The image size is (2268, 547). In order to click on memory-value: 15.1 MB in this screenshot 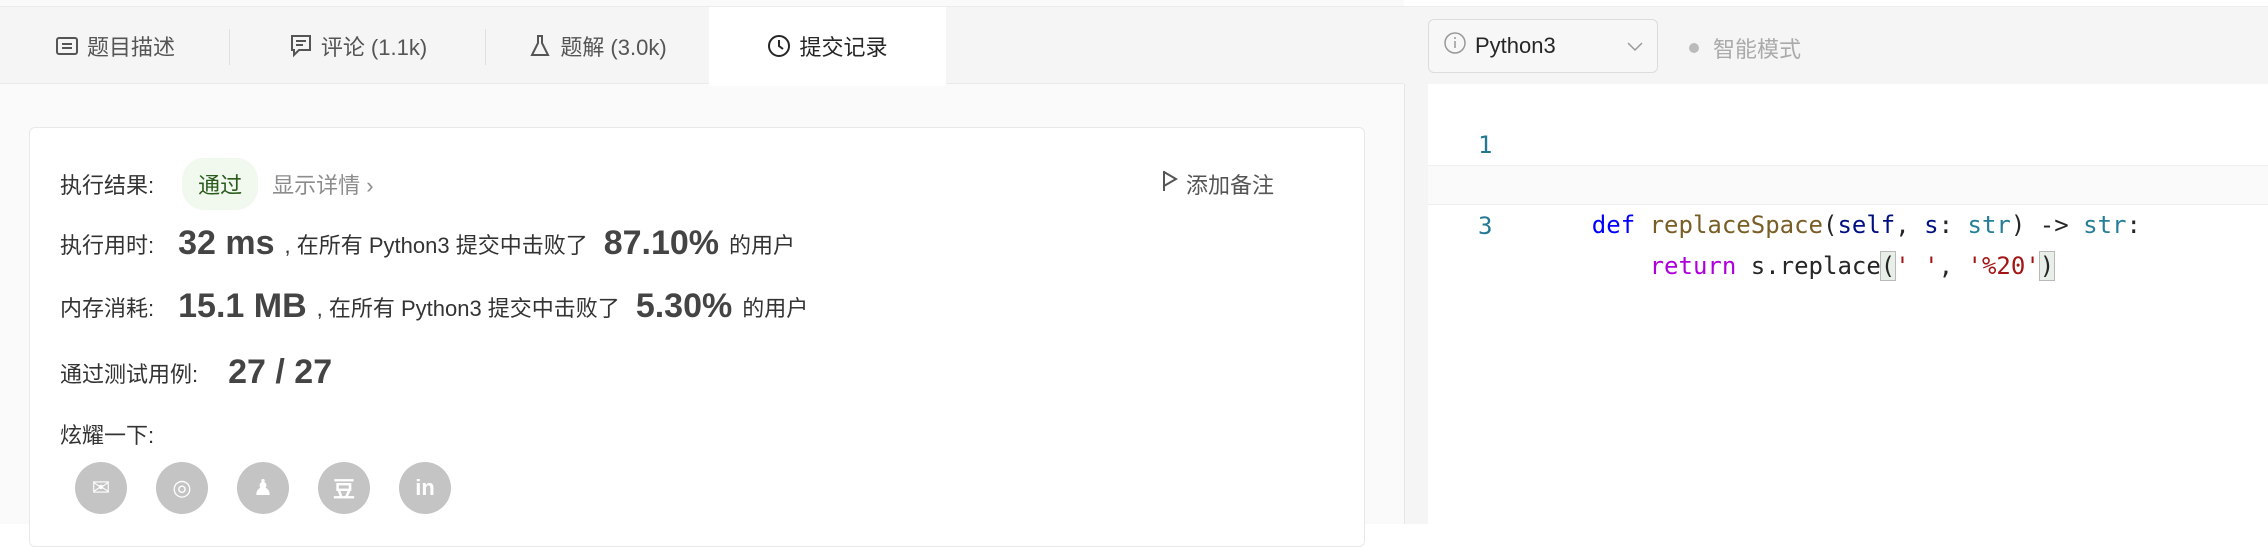, I will do `click(242, 306)`.